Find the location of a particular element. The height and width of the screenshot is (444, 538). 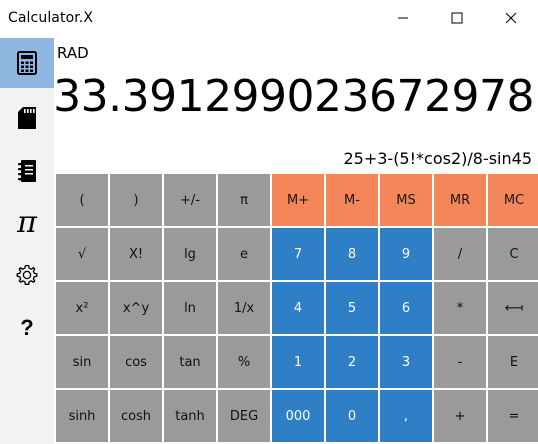

key-tanh: tanh is located at coordinates (190, 416).